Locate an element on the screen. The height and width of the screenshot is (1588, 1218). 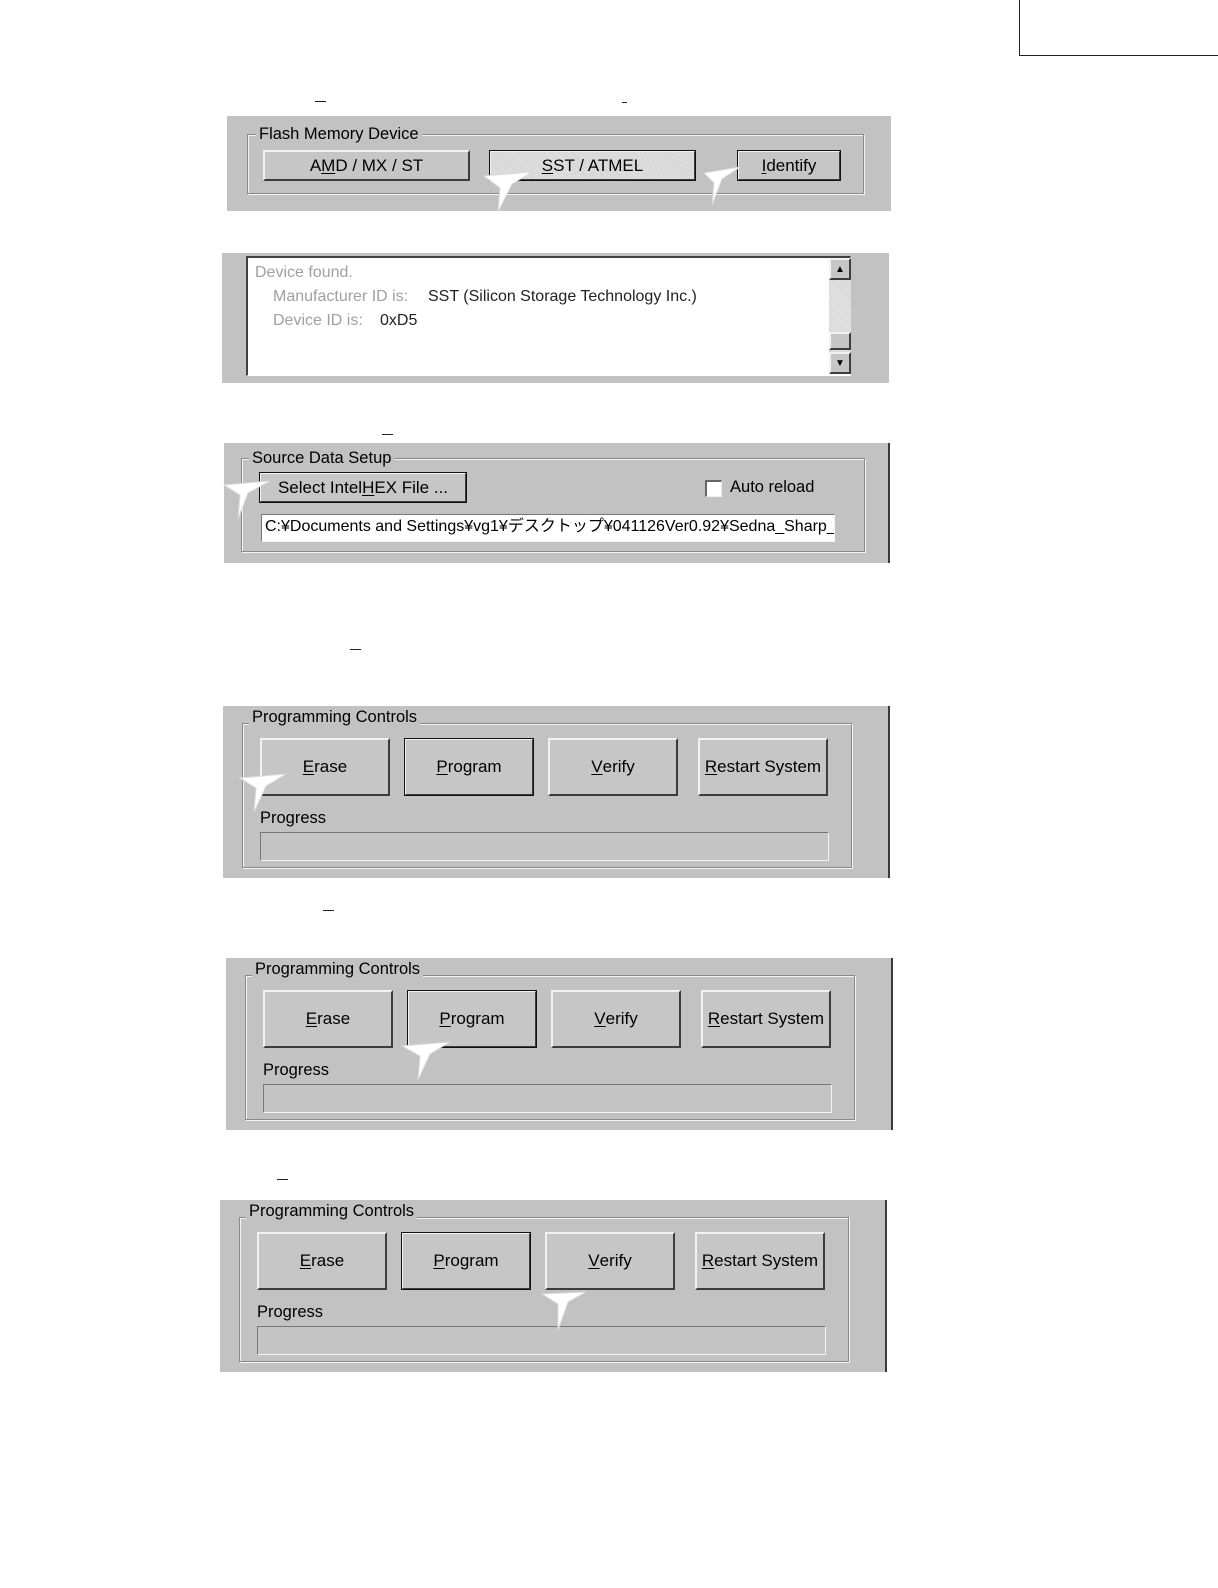
btn-accel-key: S is located at coordinates (547, 165).